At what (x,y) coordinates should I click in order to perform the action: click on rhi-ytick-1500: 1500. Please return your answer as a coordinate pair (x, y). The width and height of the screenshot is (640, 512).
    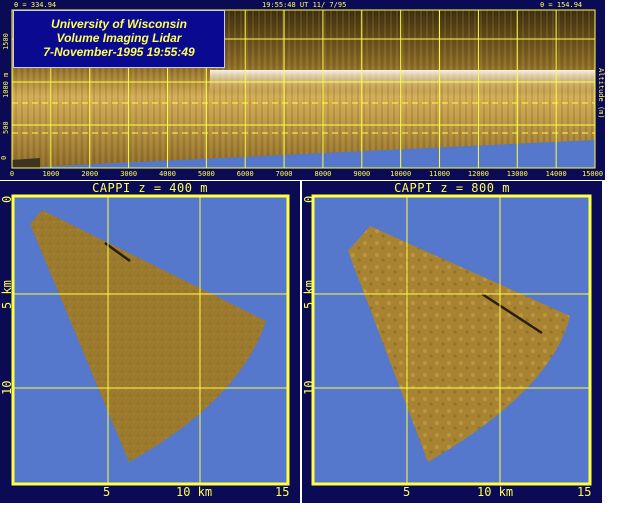
    Looking at the image, I should click on (6, 41).